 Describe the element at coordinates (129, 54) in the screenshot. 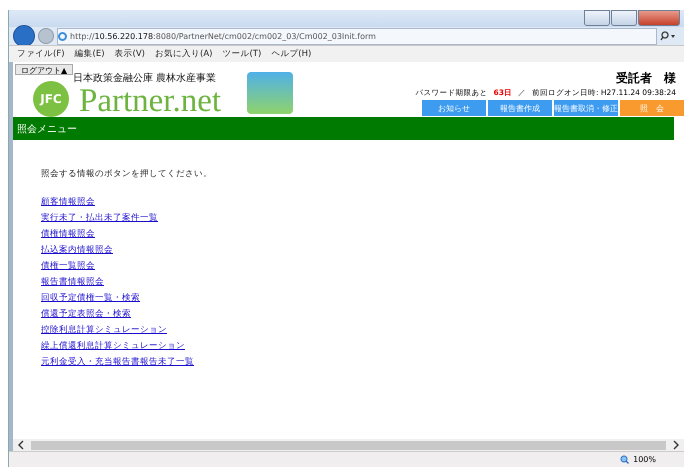

I see `menu-item: 表示(V)` at that location.